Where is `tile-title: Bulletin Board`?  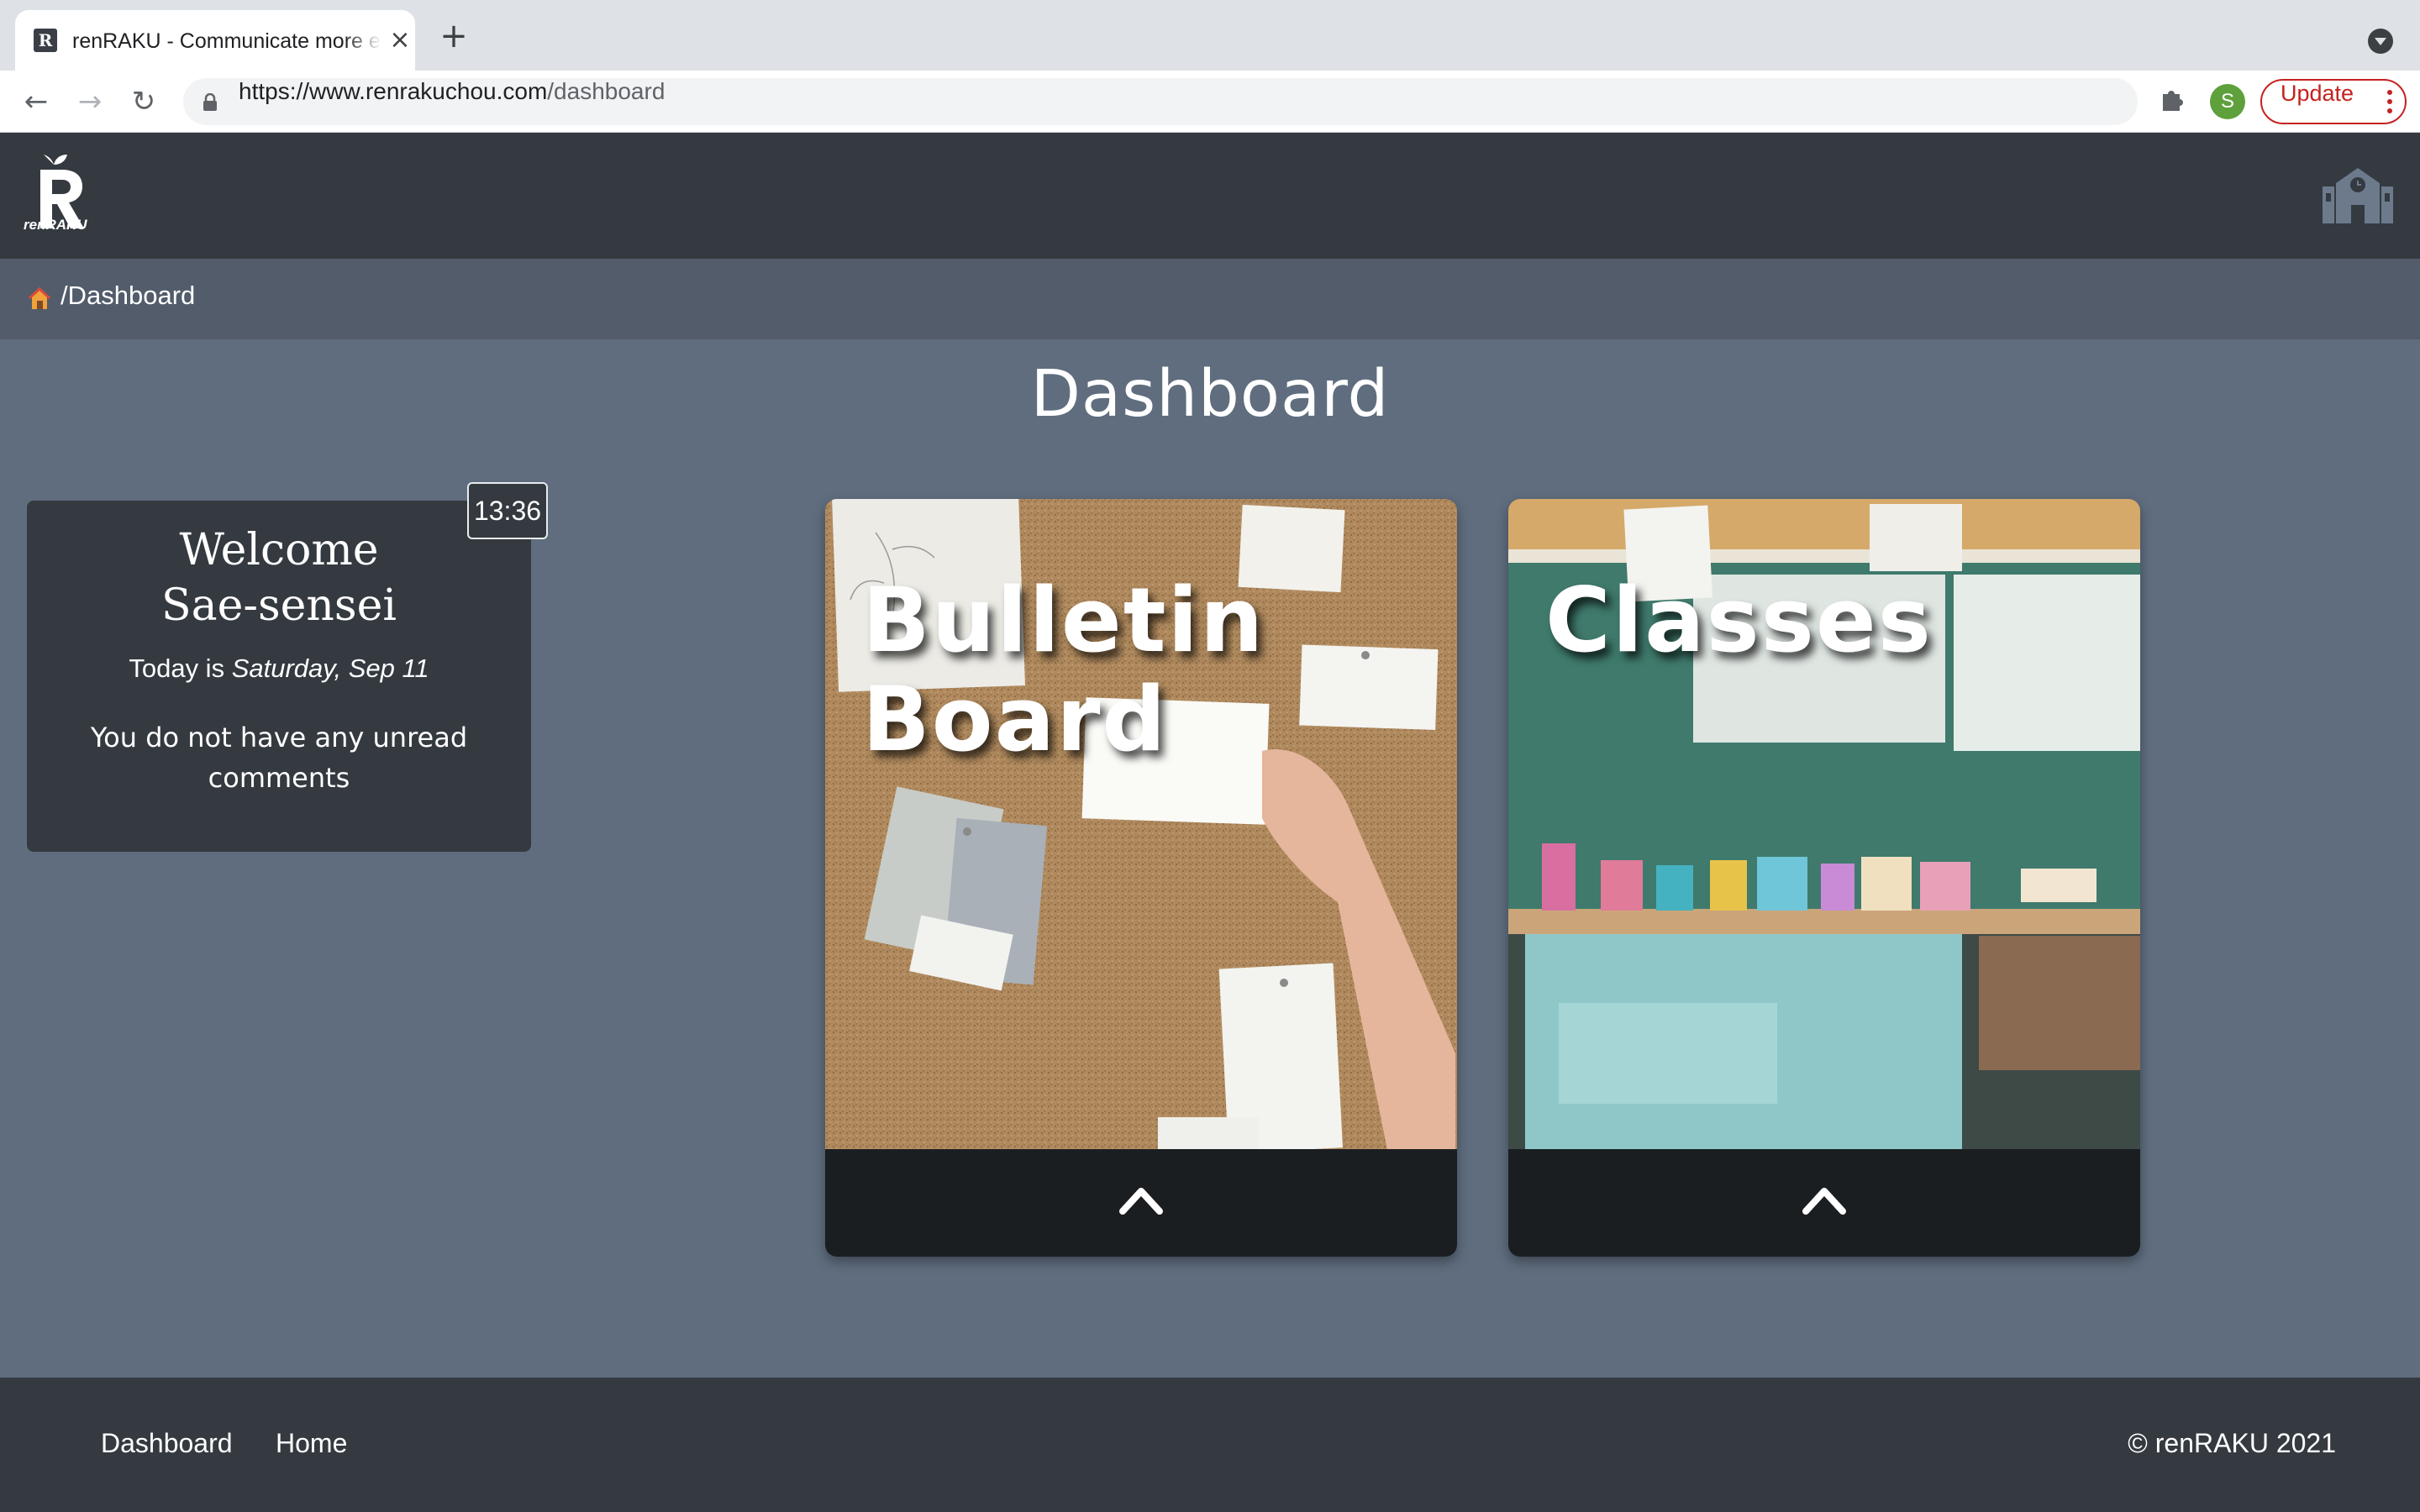
tile-title: Bulletin Board is located at coordinates (1148, 670).